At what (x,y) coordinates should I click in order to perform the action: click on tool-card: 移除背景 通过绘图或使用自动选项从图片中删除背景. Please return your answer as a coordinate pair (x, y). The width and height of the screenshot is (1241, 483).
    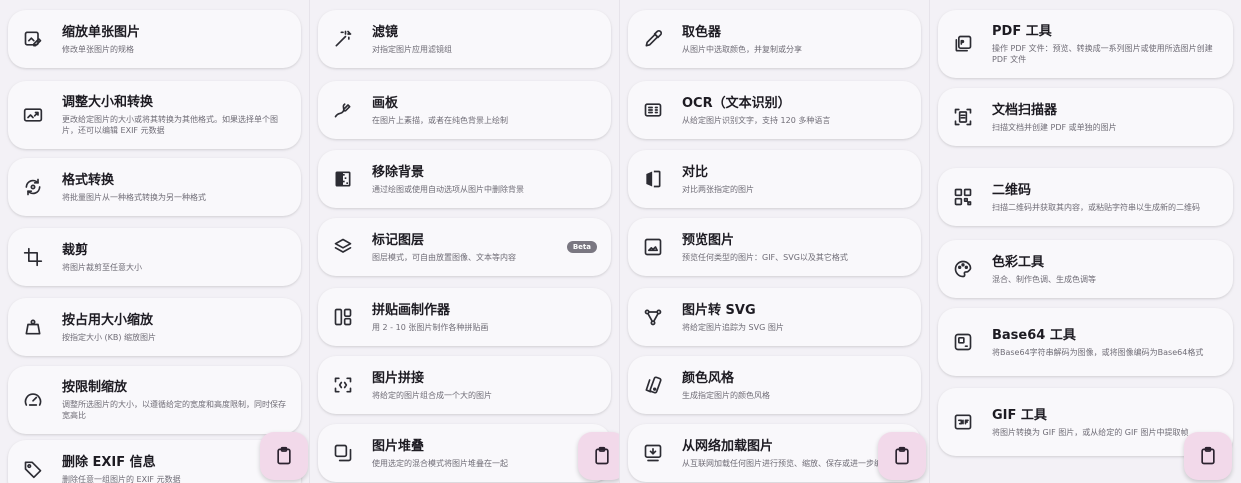
    Looking at the image, I should click on (464, 179).